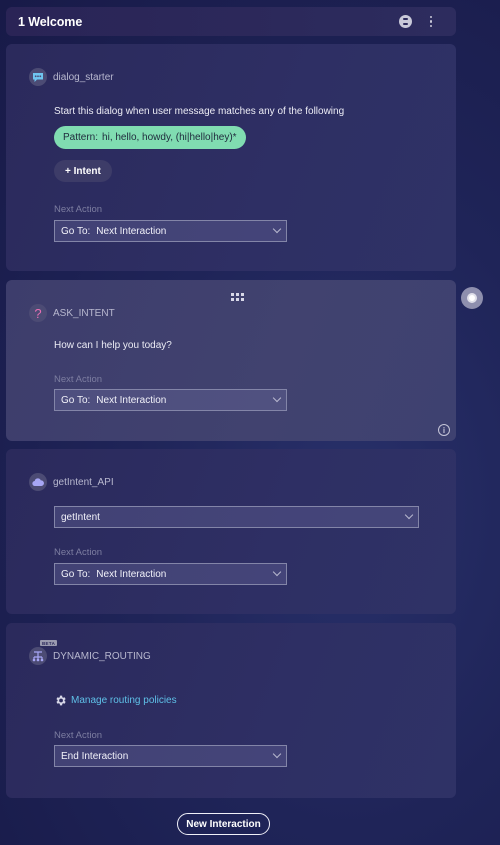 The height and width of the screenshot is (845, 500). Describe the element at coordinates (405, 21) in the screenshot. I see `hourglass-icon` at that location.